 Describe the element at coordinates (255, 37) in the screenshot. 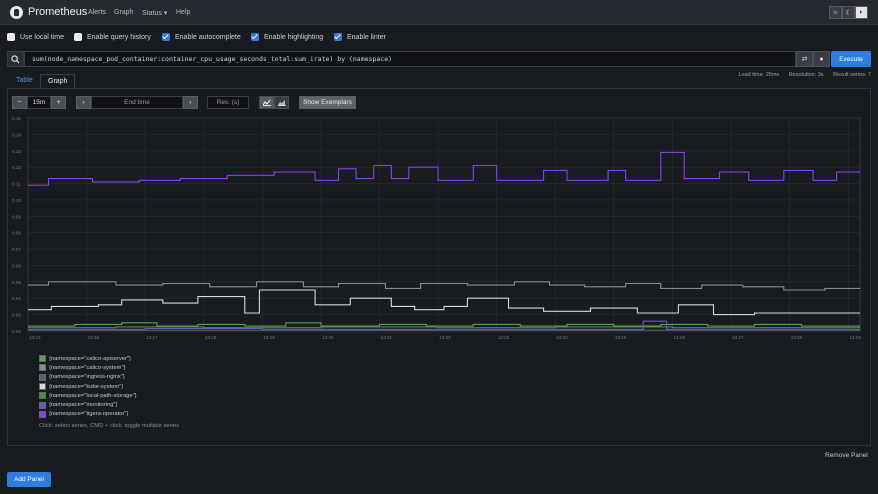

I see `highlighting-checkbox` at that location.